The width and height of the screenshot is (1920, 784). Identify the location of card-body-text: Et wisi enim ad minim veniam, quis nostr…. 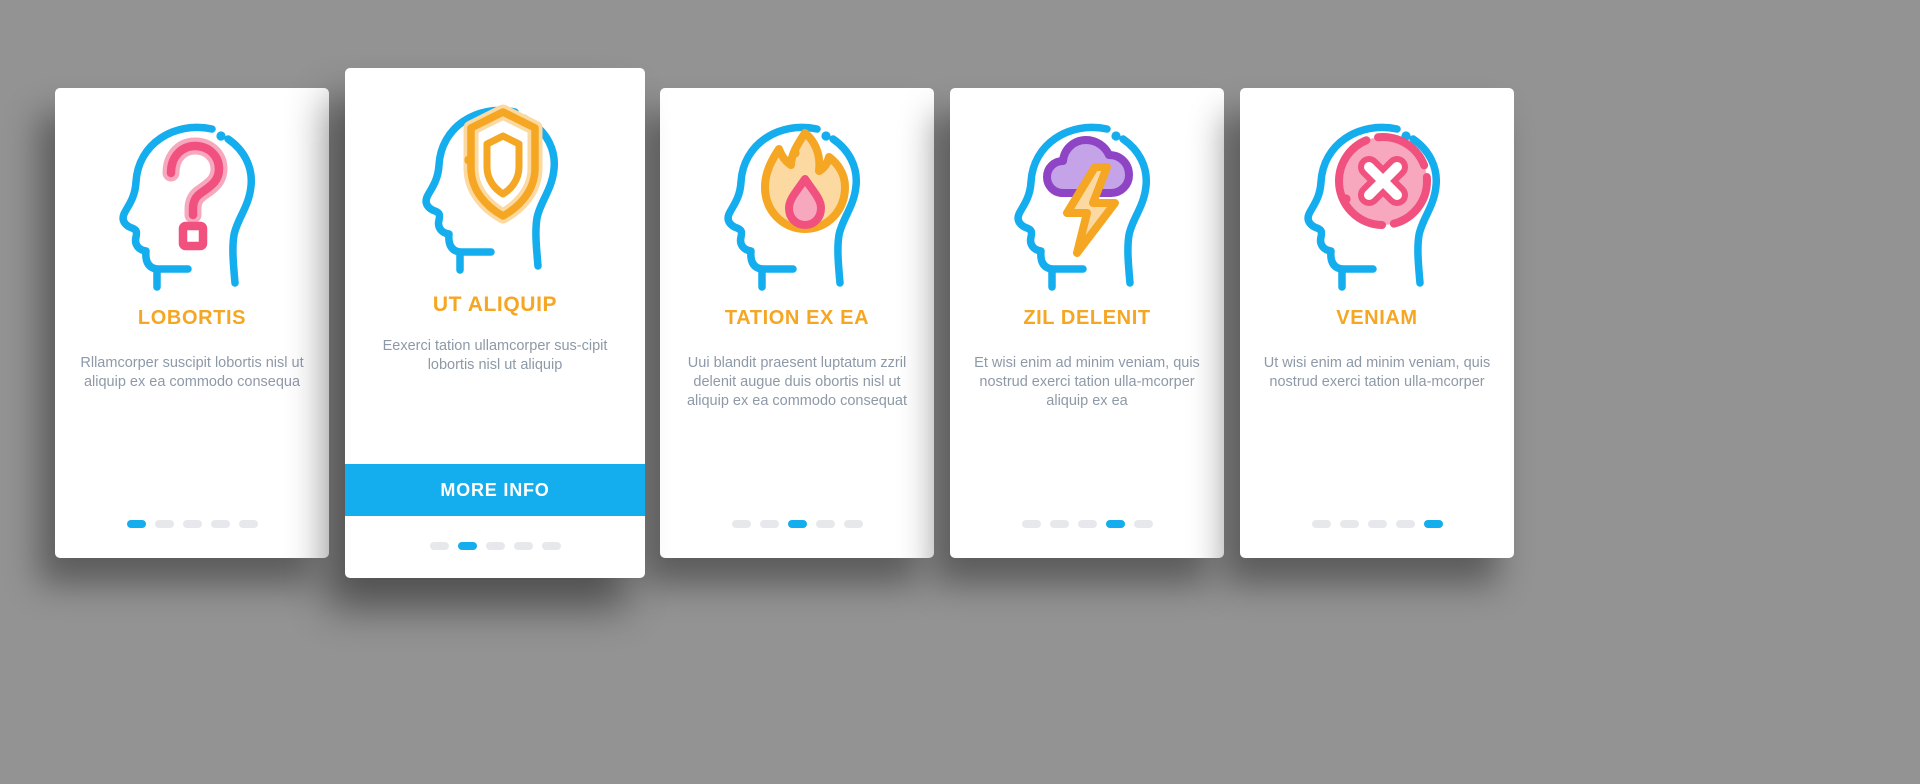
(1087, 382).